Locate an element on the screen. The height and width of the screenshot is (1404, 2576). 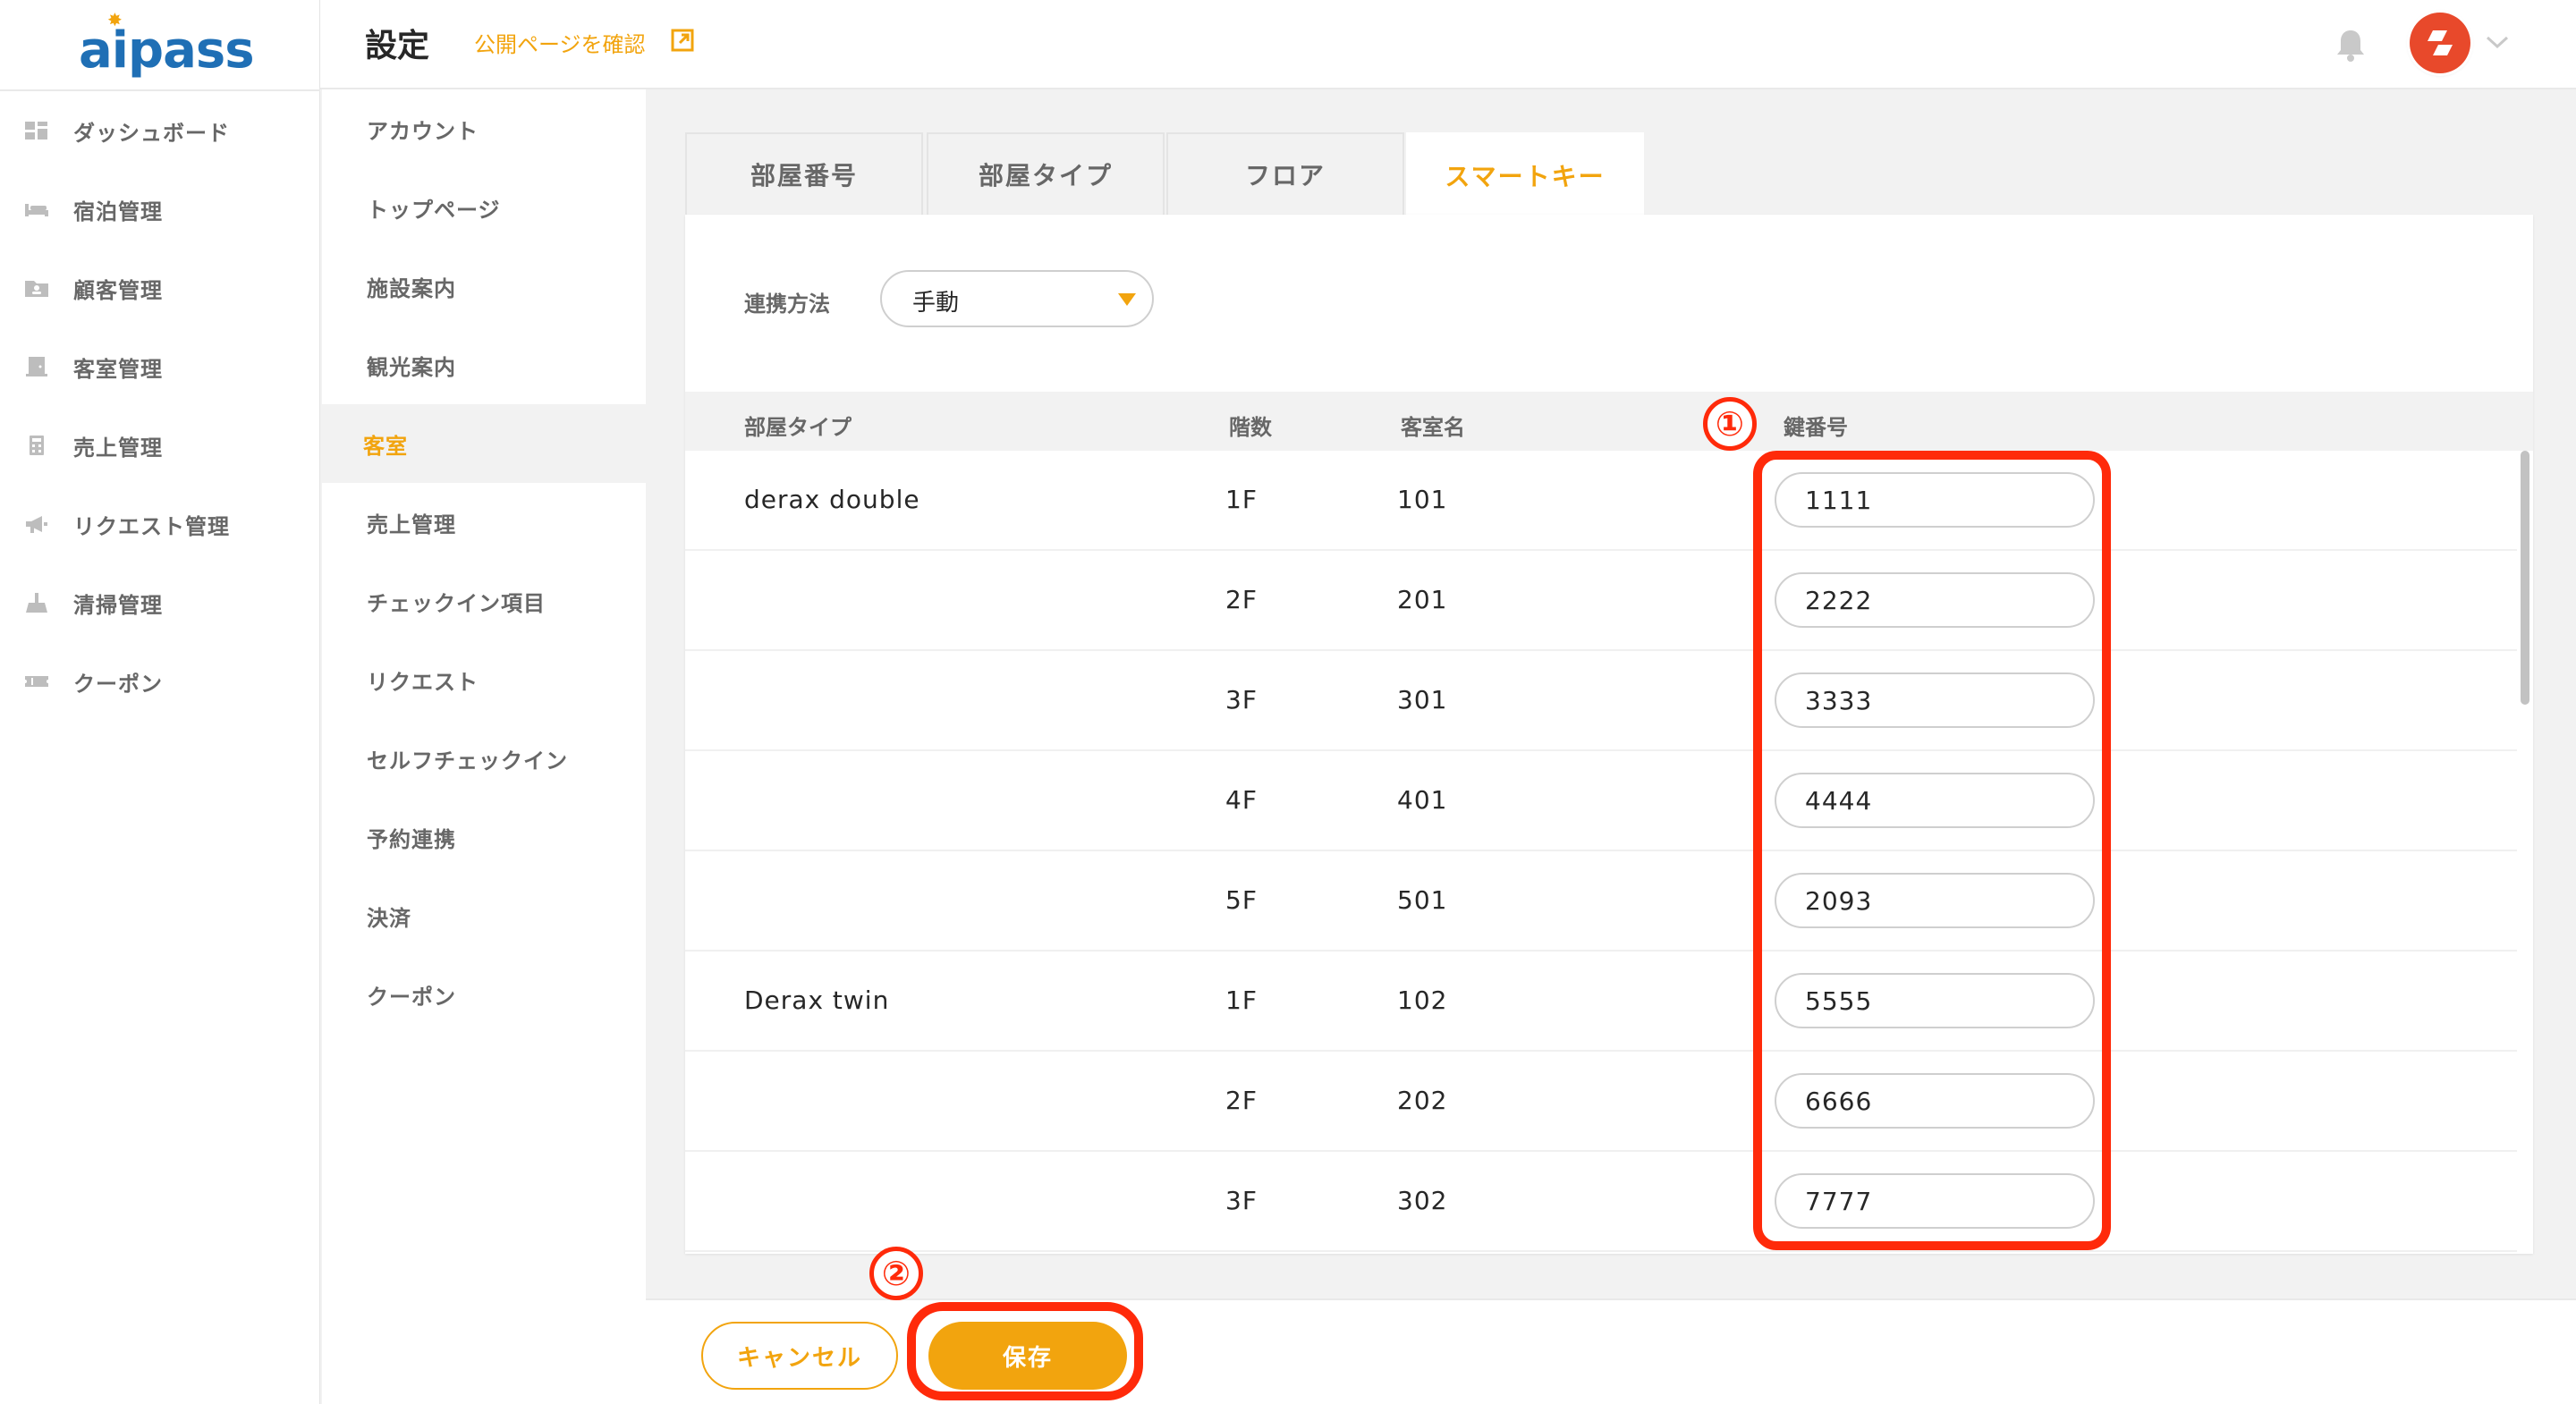
sidebar-item-label: 客室管理 is located at coordinates (118, 369).